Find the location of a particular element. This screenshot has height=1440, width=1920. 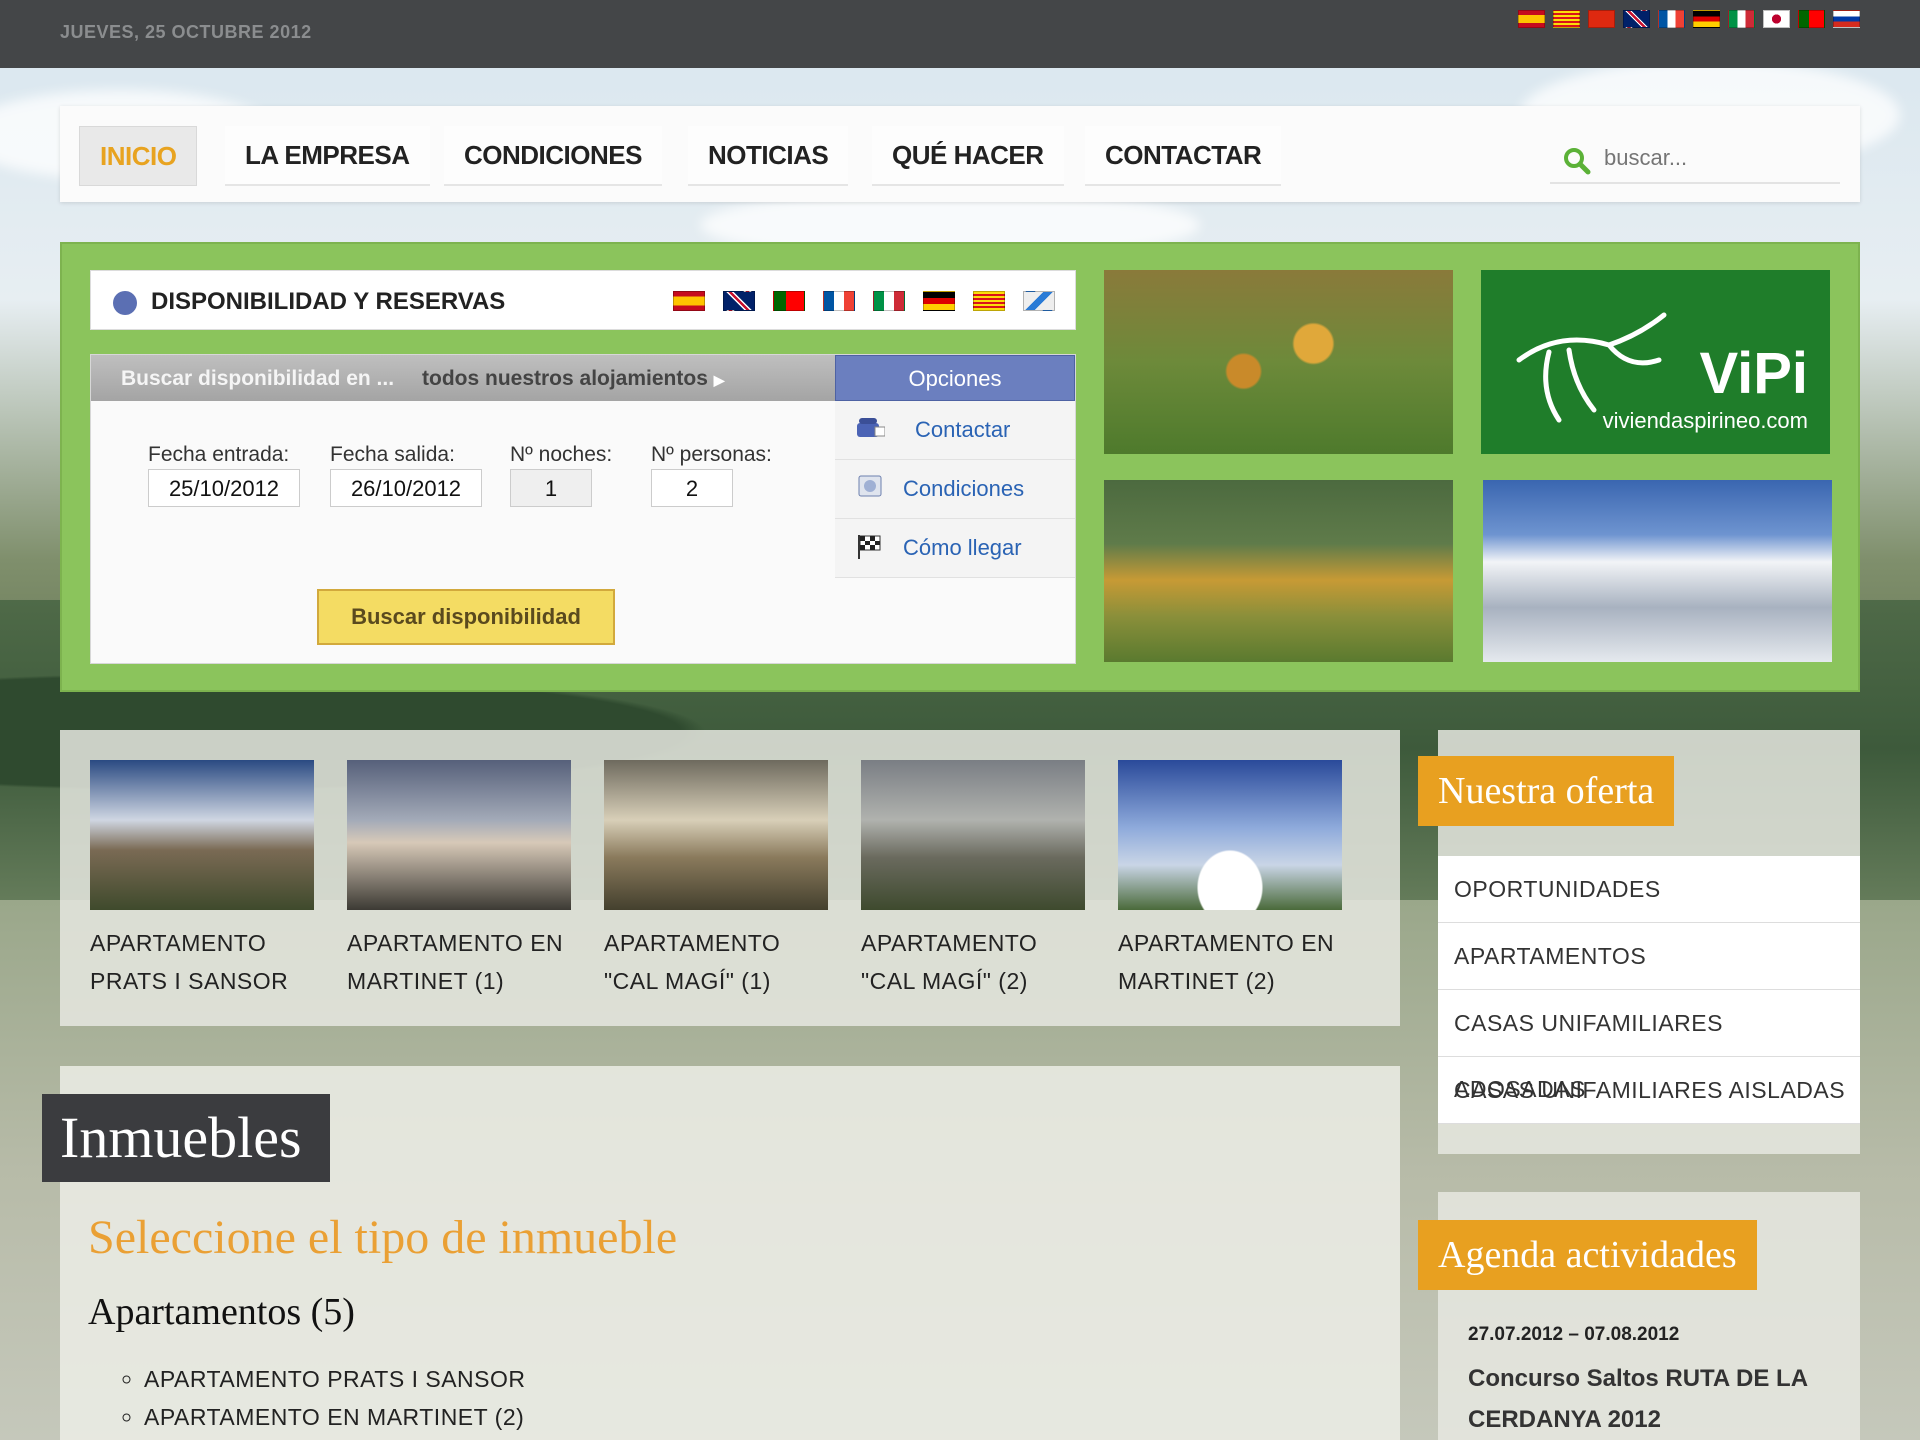

property-name: APARTAMENTO PRATS I SANSOR is located at coordinates (189, 962).